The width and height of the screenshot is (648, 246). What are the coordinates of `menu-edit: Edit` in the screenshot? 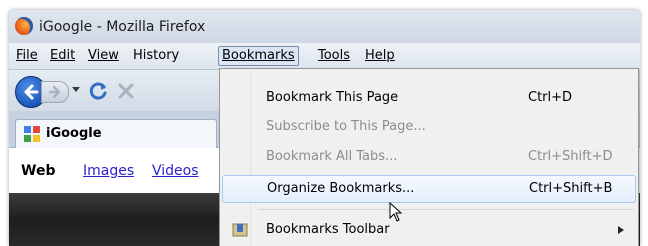 It's located at (62, 56).